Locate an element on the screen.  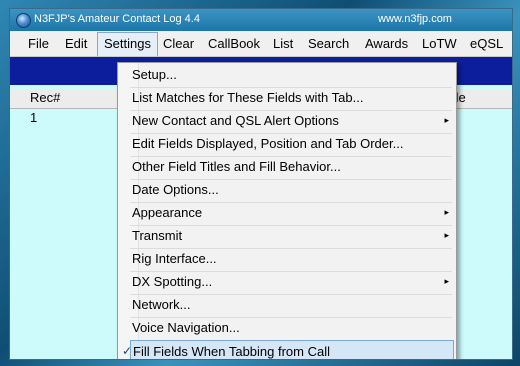
menu-item-dx-spotting: DX Spotting... ▸ is located at coordinates (287, 282).